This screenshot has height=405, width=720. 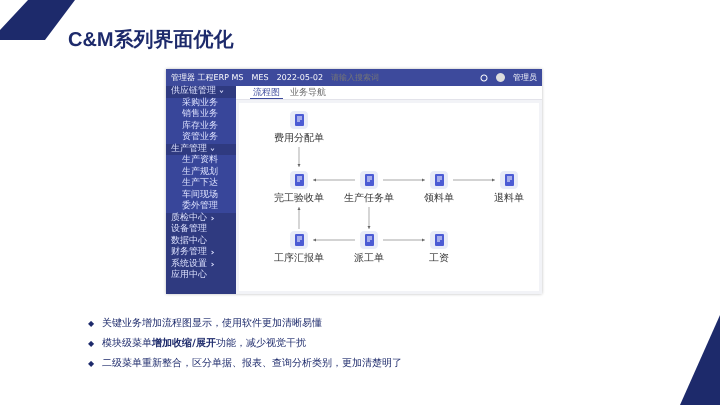 I want to click on menu-item: 委外管理, so click(x=201, y=206).